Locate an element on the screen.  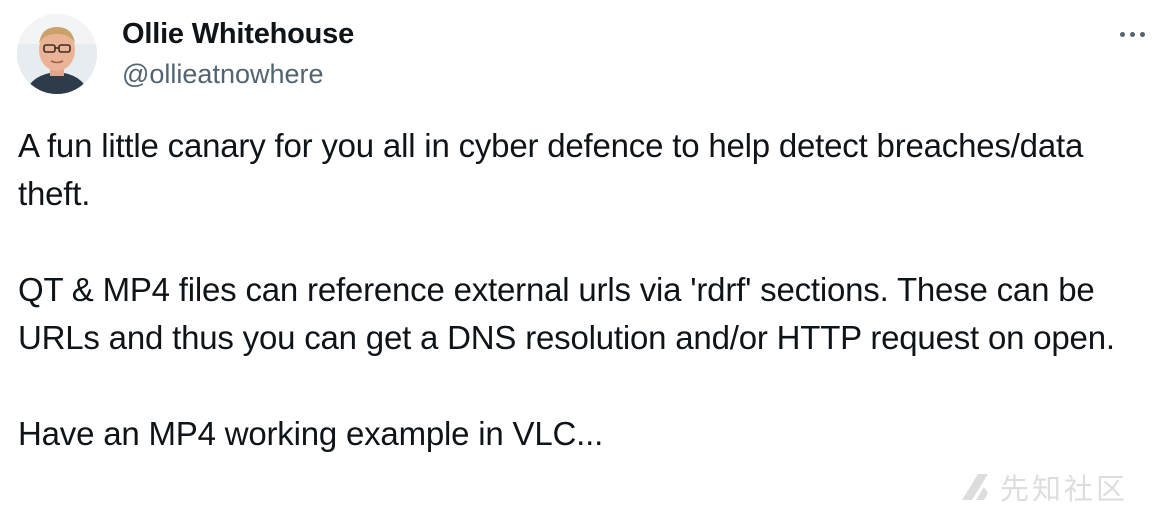
author-handle: @ollieatnowhere is located at coordinates (223, 74).